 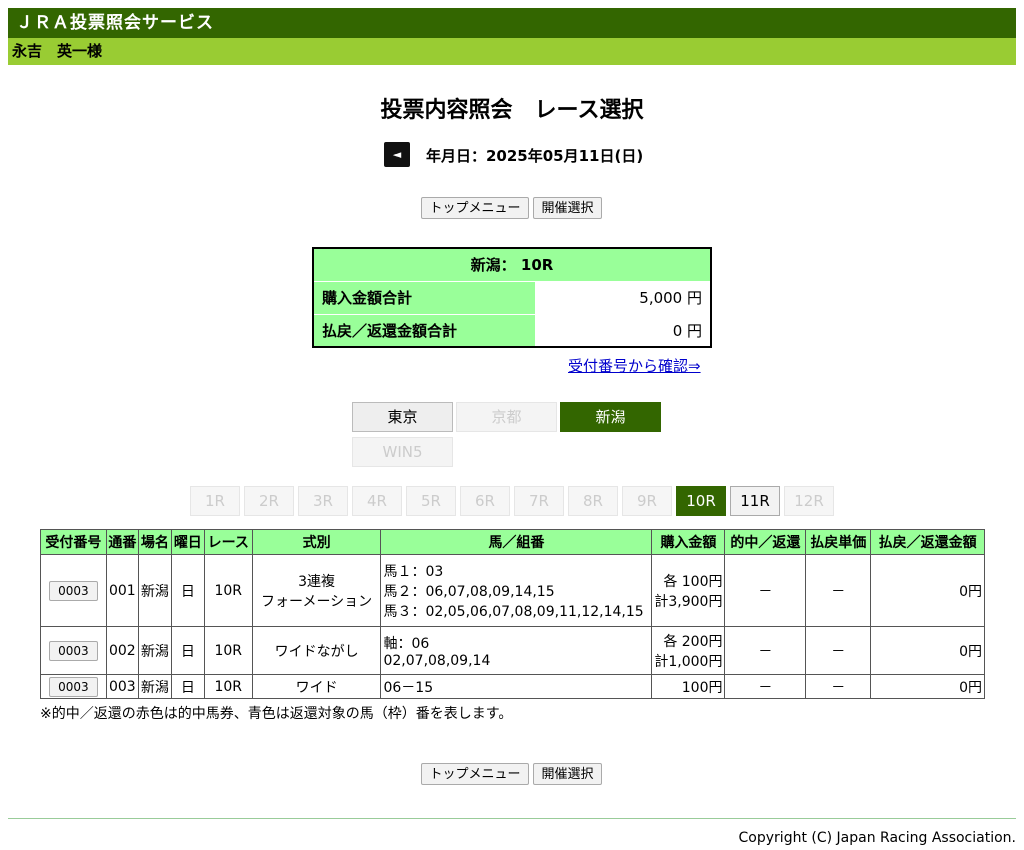 What do you see at coordinates (317, 581) in the screenshot?
I see `bet-type-line: 3連複` at bounding box center [317, 581].